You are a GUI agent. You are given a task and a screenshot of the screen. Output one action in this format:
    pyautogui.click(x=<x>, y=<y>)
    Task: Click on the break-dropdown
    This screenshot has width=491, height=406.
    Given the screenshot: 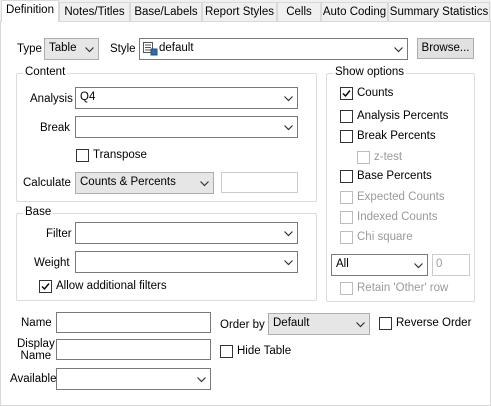 What is the action you would take?
    pyautogui.click(x=186, y=127)
    